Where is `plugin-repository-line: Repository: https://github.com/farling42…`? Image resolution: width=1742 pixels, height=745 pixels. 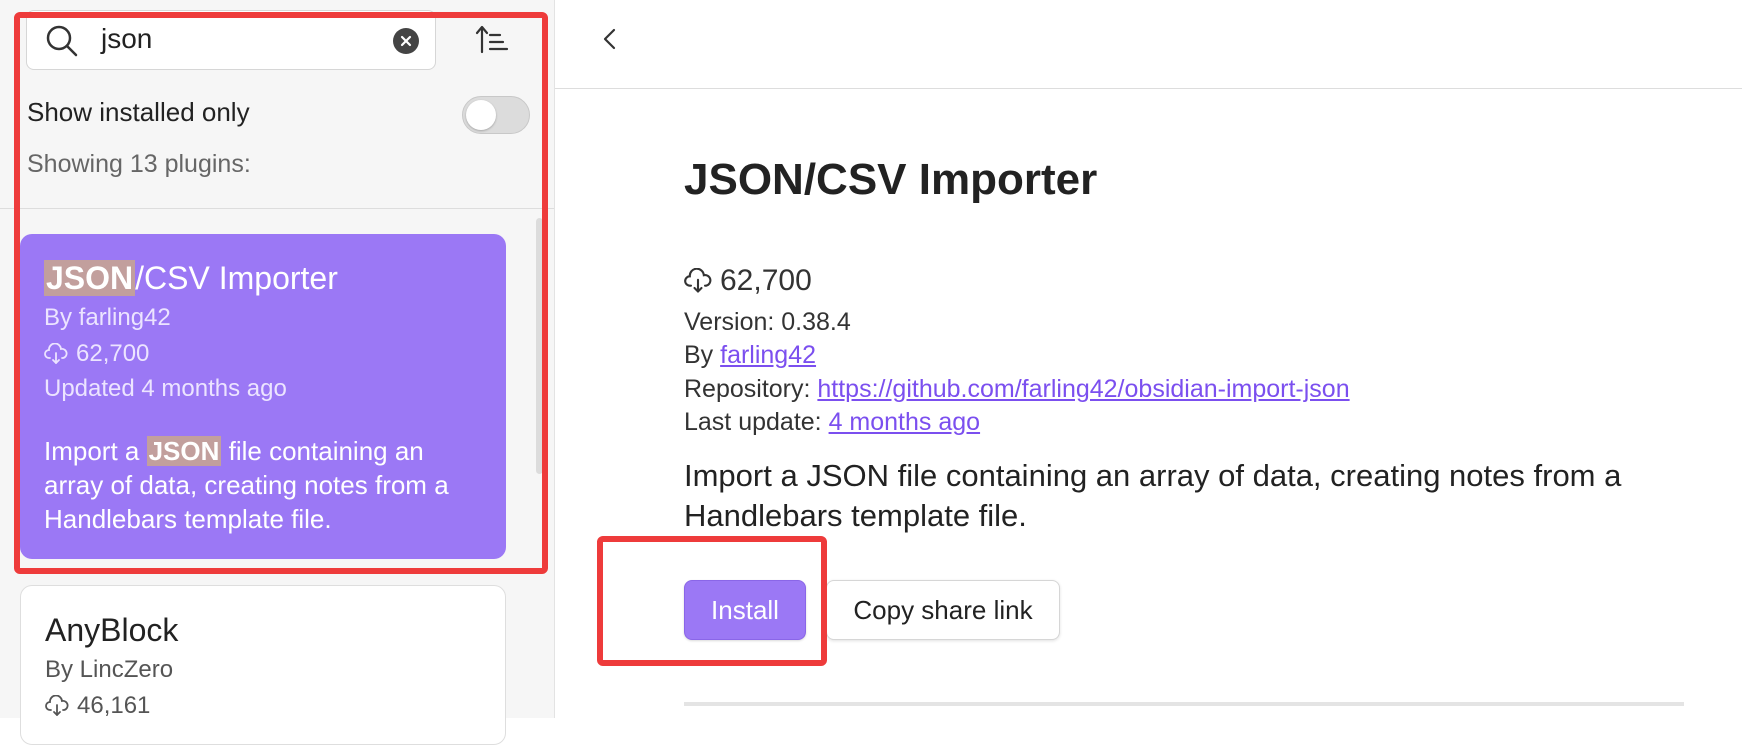
plugin-repository-line: Repository: https://github.com/farling42… is located at coordinates (1017, 389).